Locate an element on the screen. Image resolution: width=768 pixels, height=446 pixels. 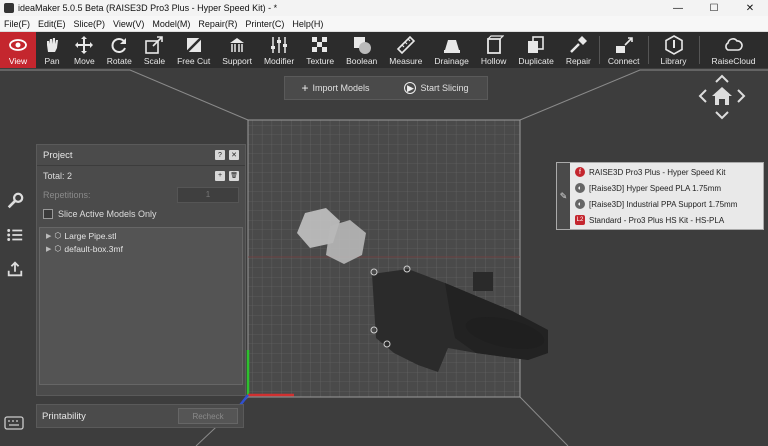
tool-drainage-button: Drainage is located at coordinates (451, 50).